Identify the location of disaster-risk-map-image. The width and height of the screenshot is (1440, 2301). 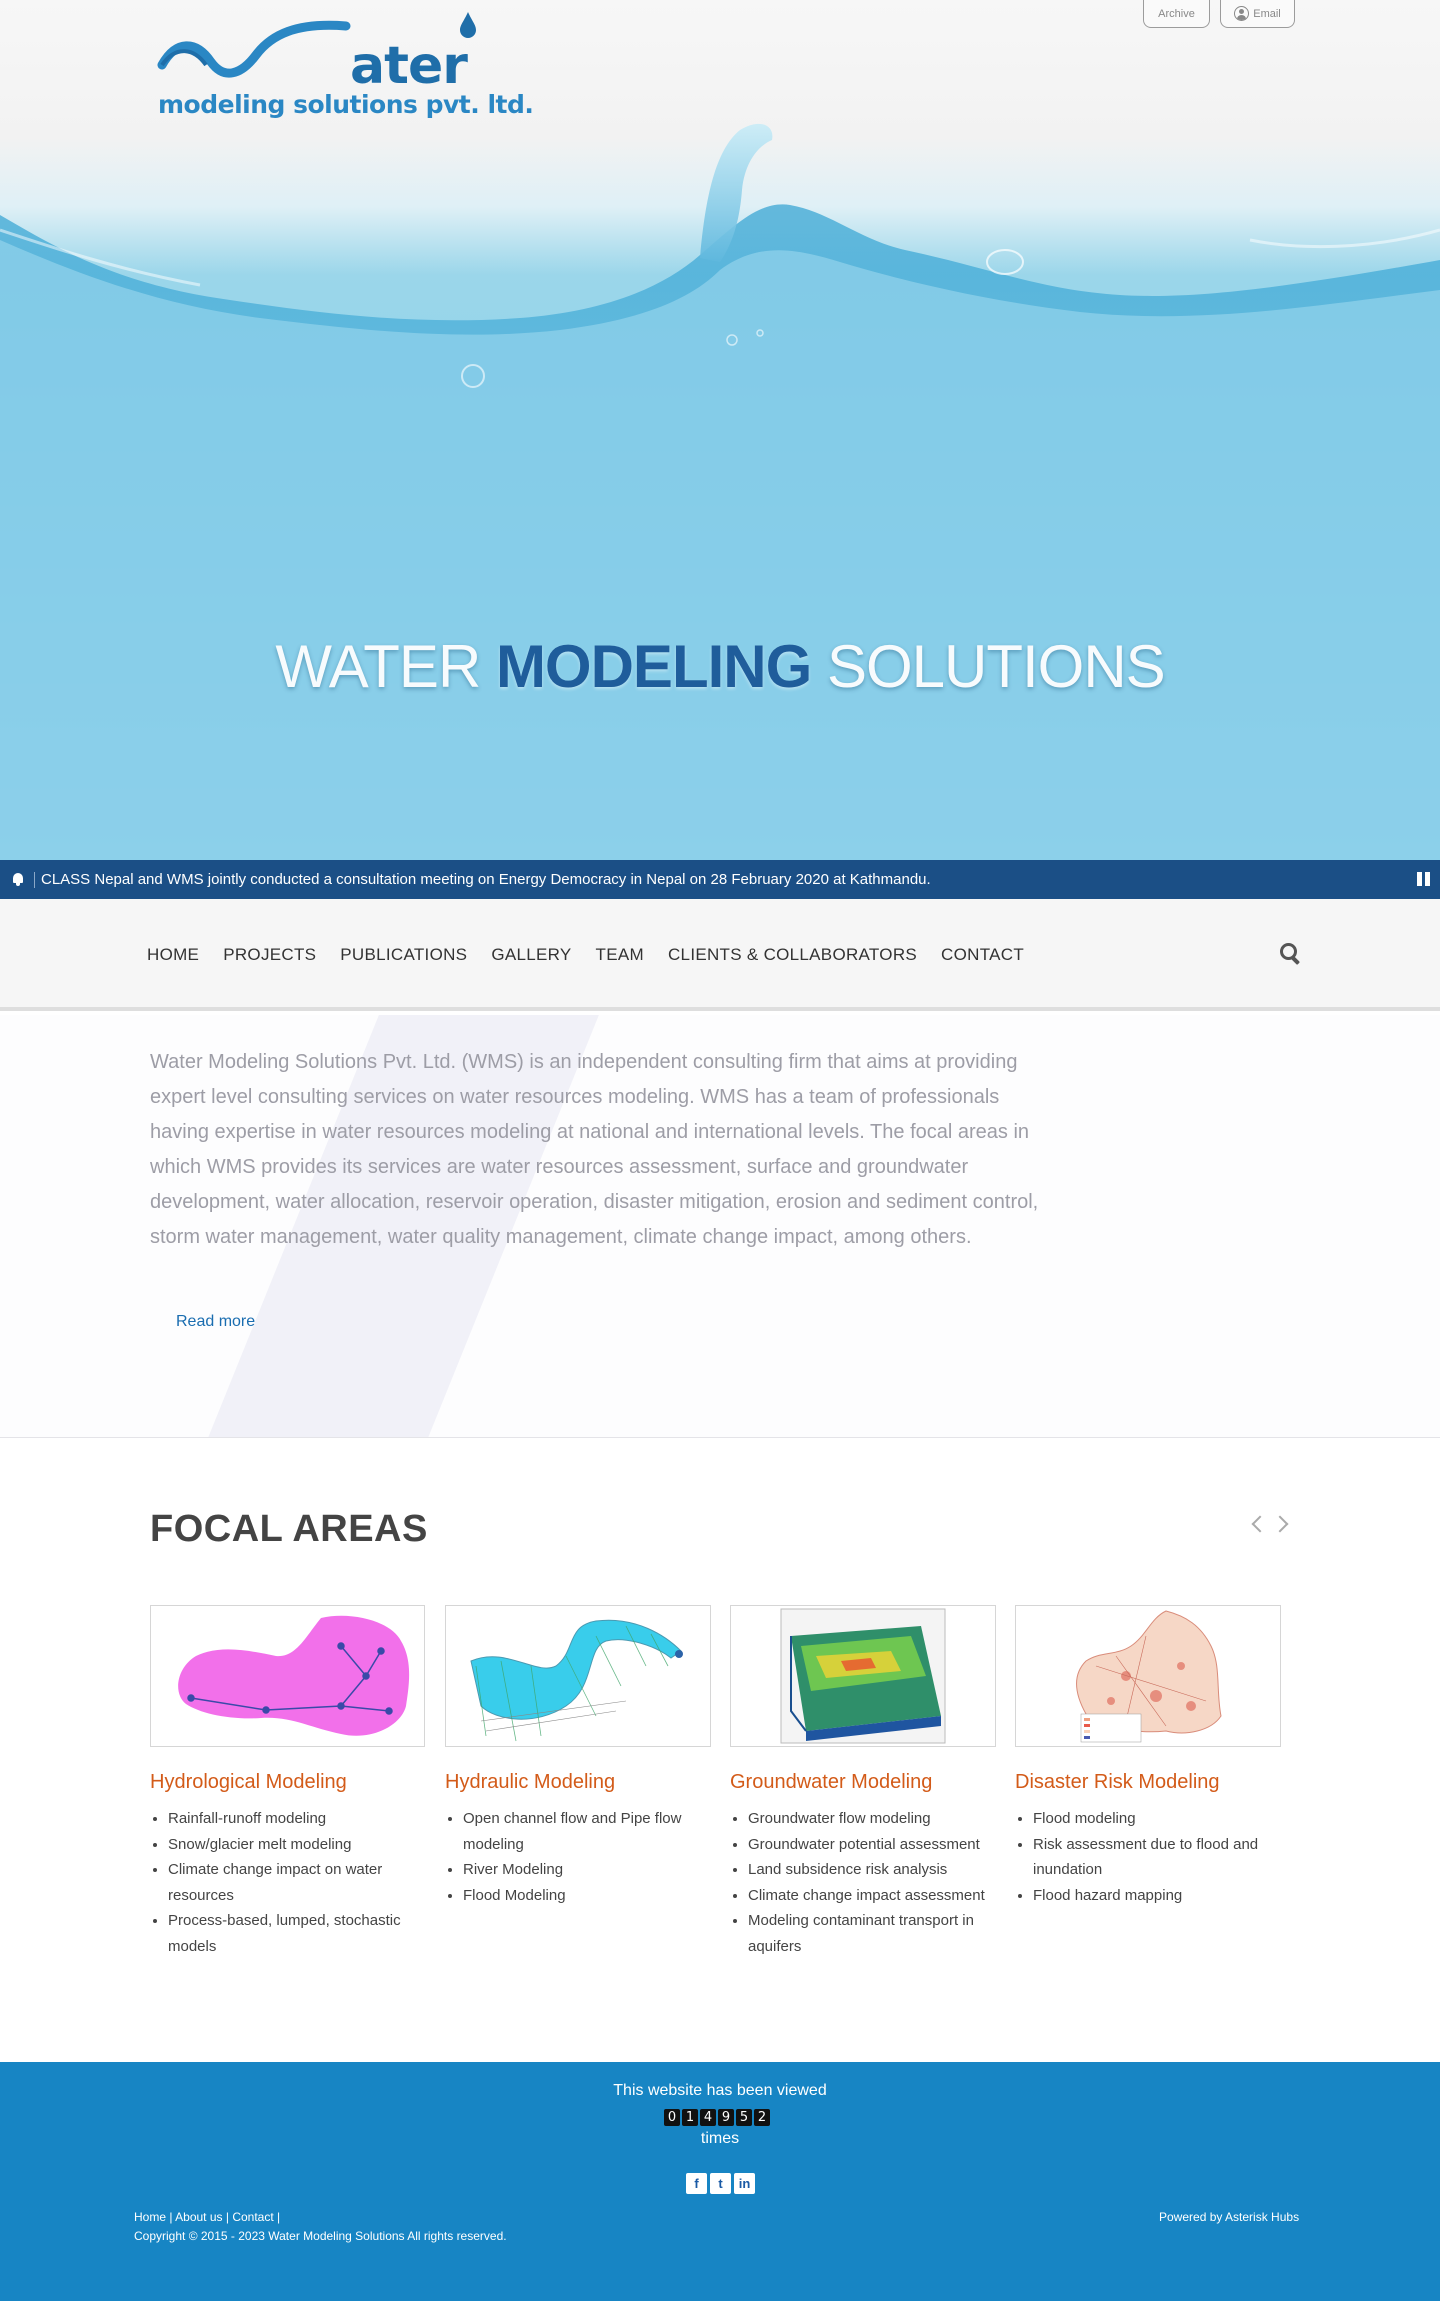
(1148, 1676).